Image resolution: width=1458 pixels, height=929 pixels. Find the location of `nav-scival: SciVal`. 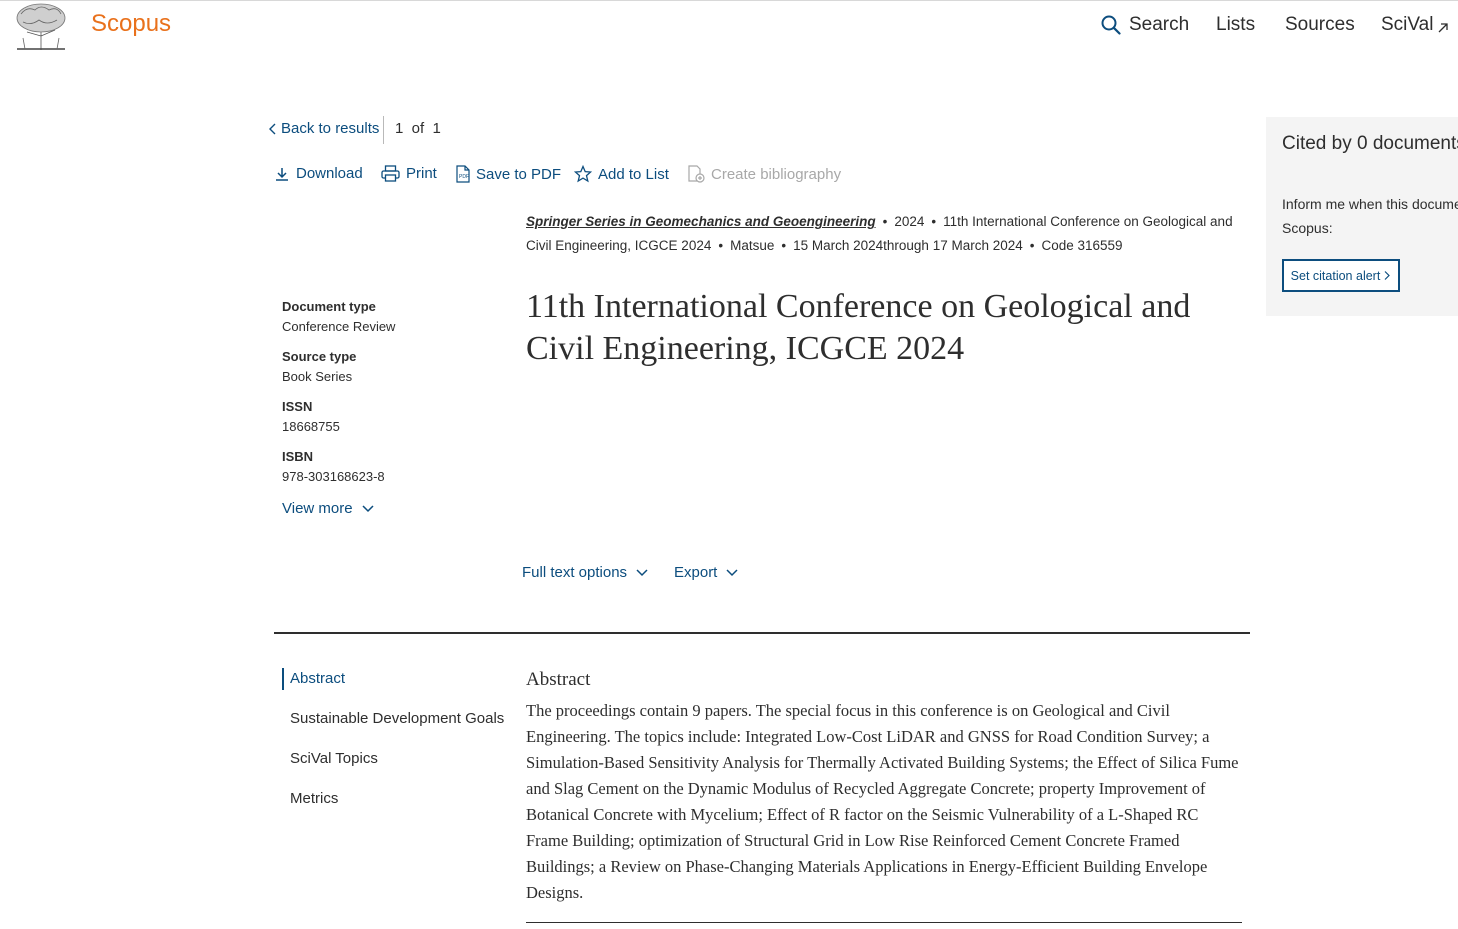

nav-scival: SciVal is located at coordinates (1415, 25).